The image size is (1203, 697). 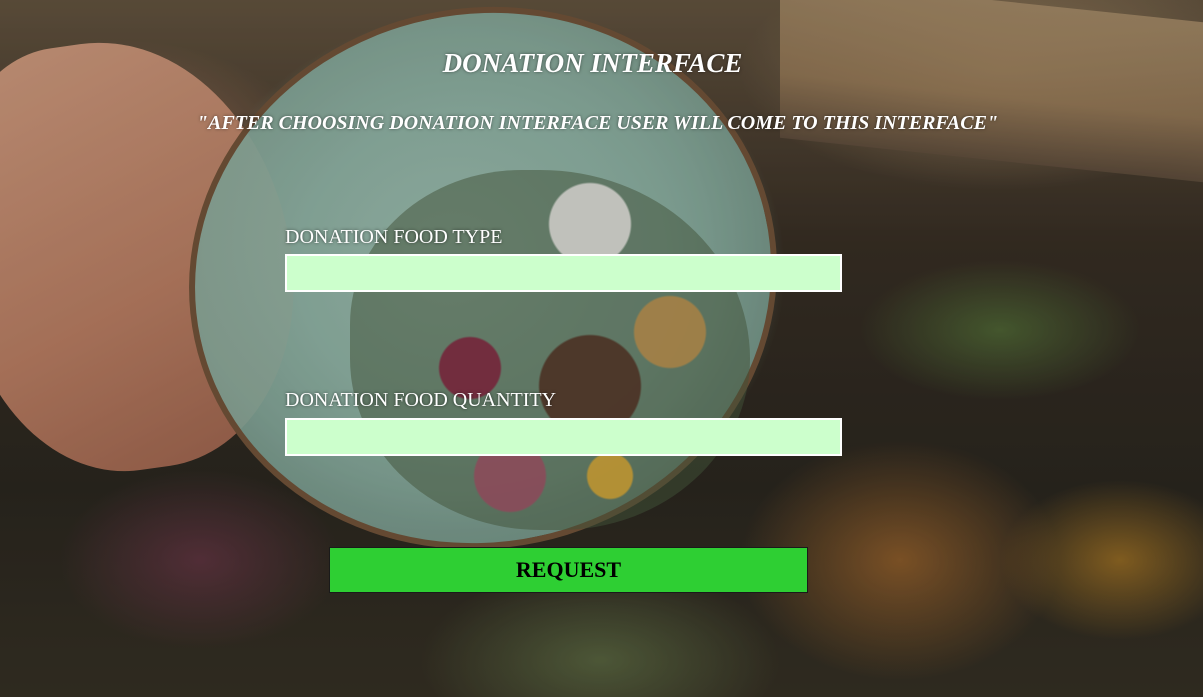 I want to click on food-type-label: DONATION FOOD TYPE, so click(x=394, y=237).